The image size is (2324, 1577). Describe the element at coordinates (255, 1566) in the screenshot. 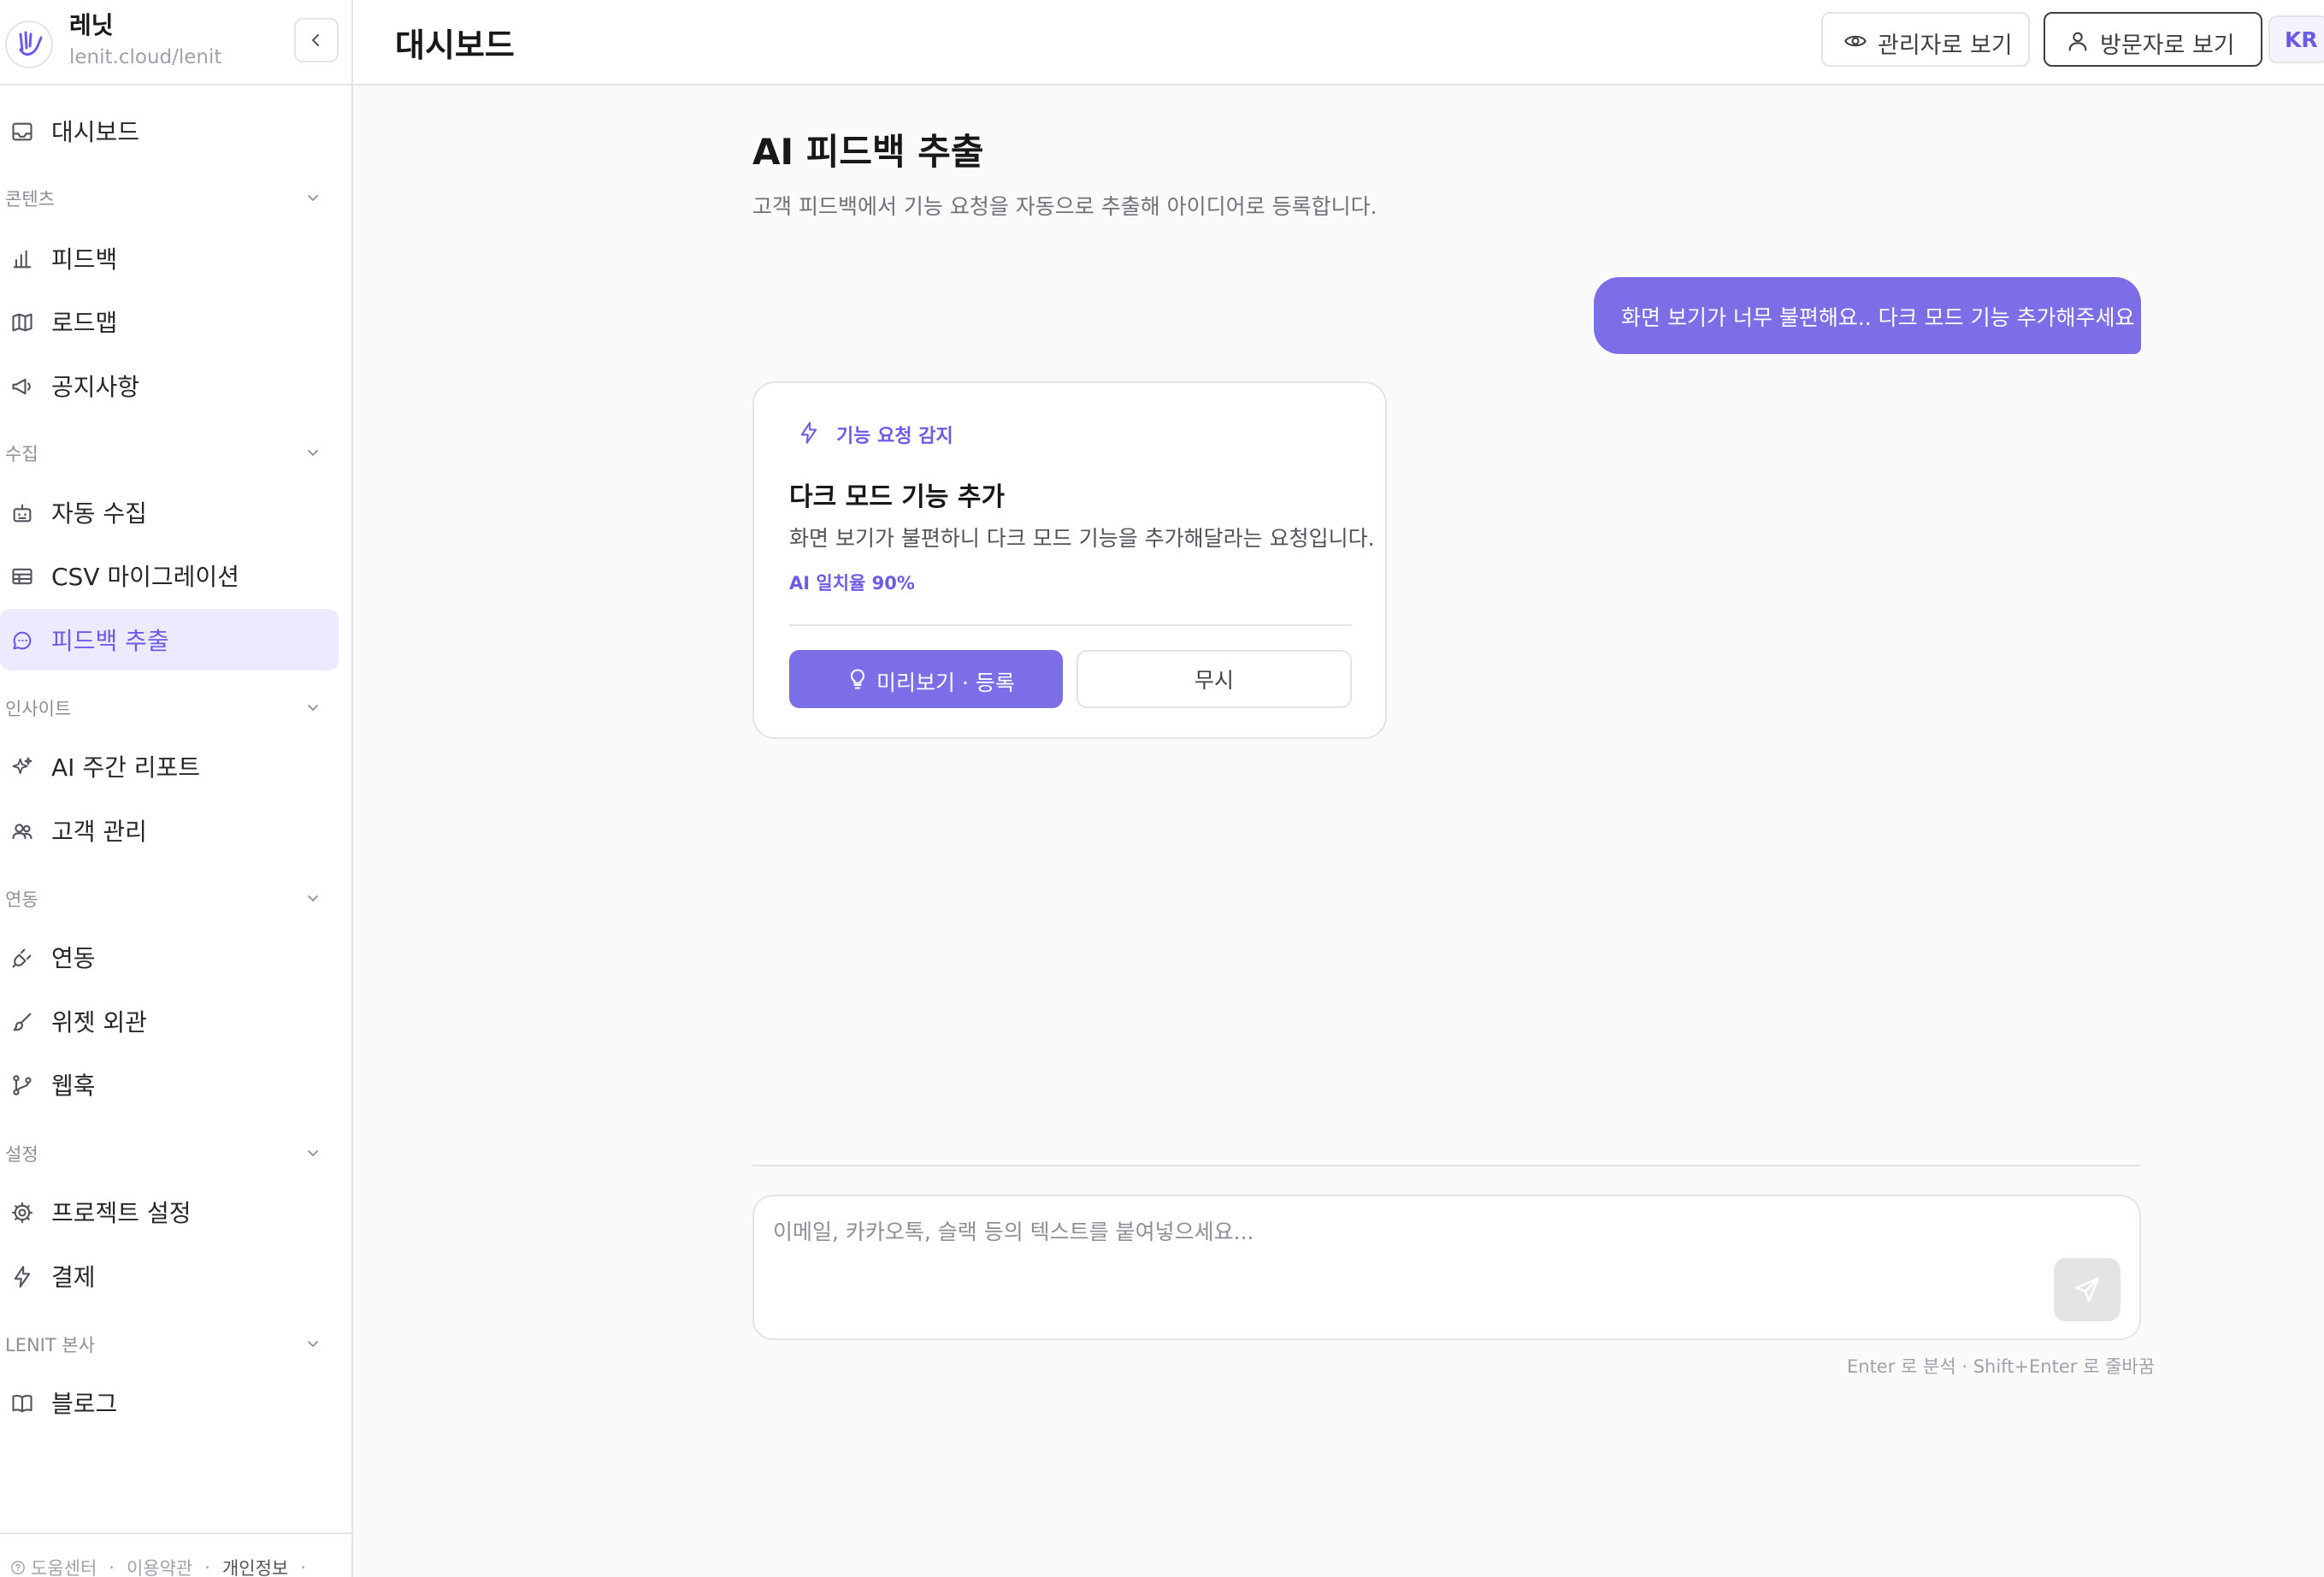

I see `privacy-link: 개인정보` at that location.